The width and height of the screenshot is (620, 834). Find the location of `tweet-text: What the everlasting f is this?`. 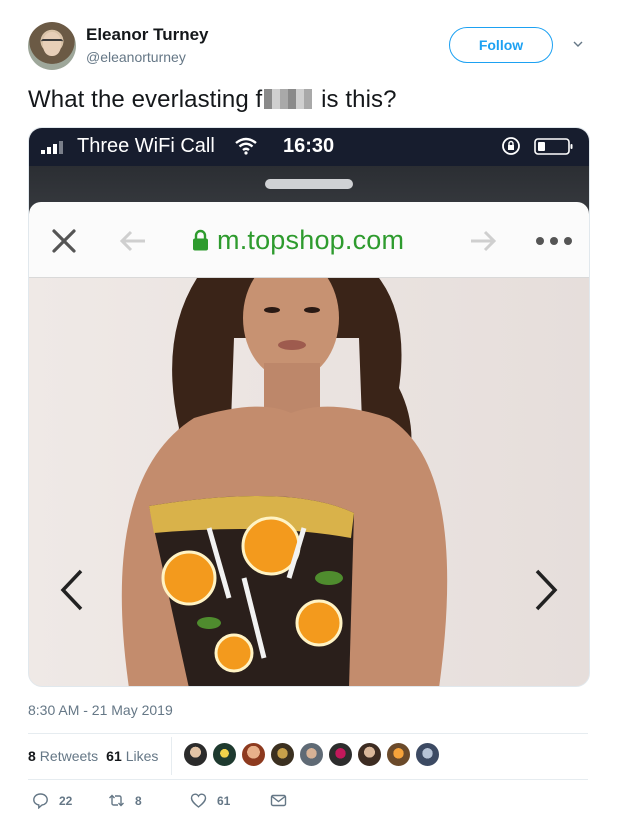

tweet-text: What the everlasting f is this? is located at coordinates (212, 100).